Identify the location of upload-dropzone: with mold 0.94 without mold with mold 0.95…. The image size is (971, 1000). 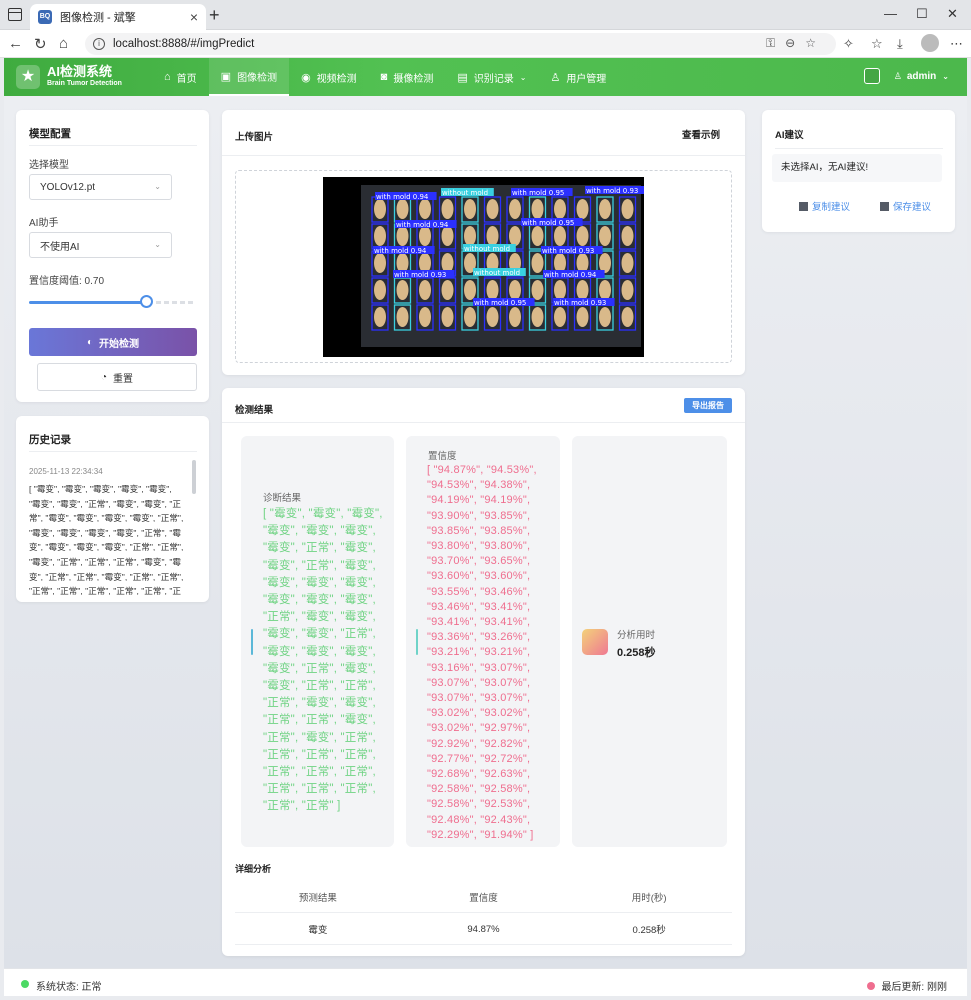
(483, 266).